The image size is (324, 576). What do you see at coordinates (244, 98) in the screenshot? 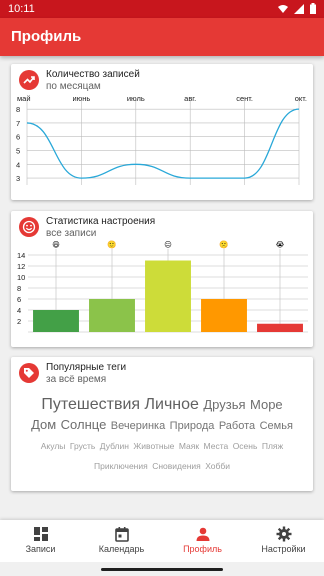
I see `x-tick-label: сент.` at bounding box center [244, 98].